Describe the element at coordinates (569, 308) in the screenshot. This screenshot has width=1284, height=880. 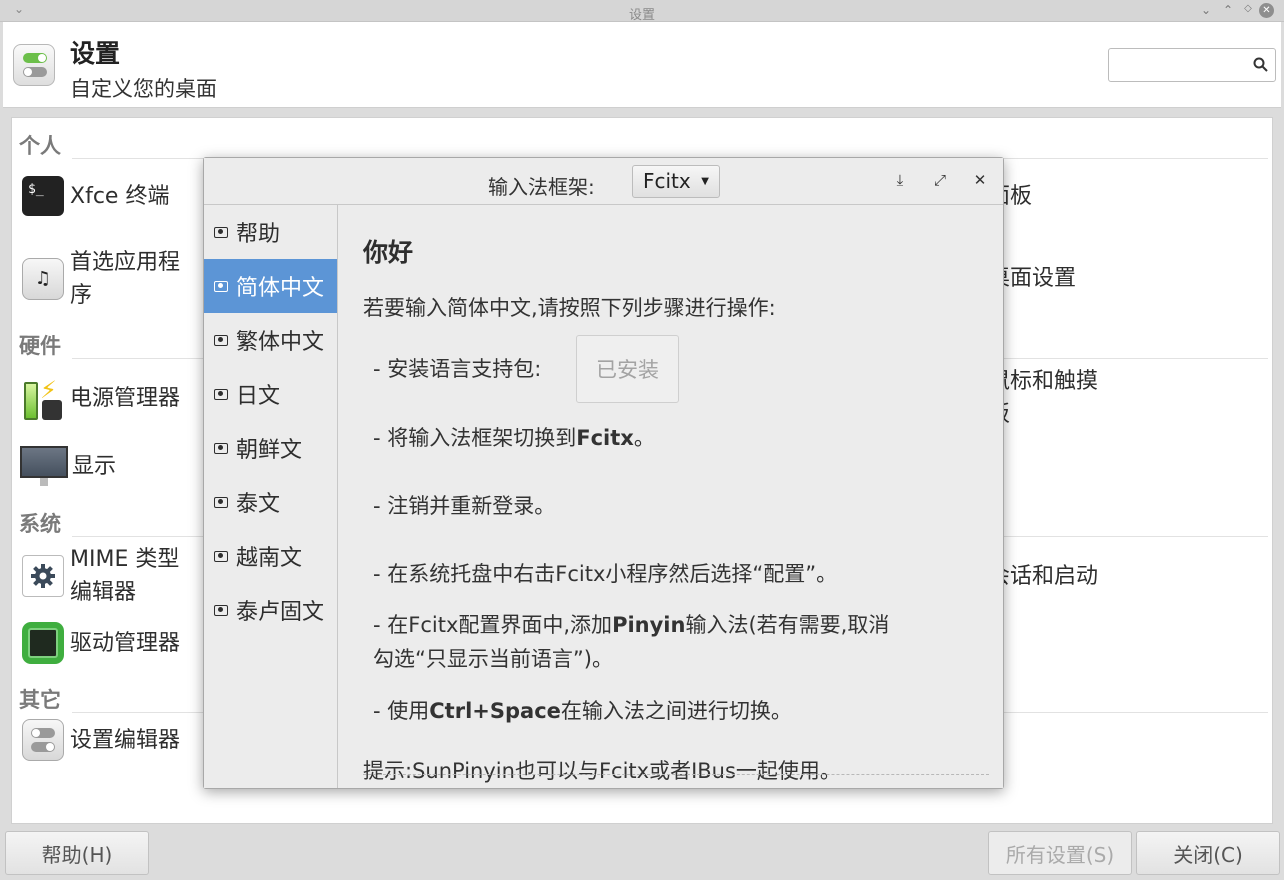
I see `intro-text: 若要输入简体中文,请按照下列步骤进行操作:` at that location.